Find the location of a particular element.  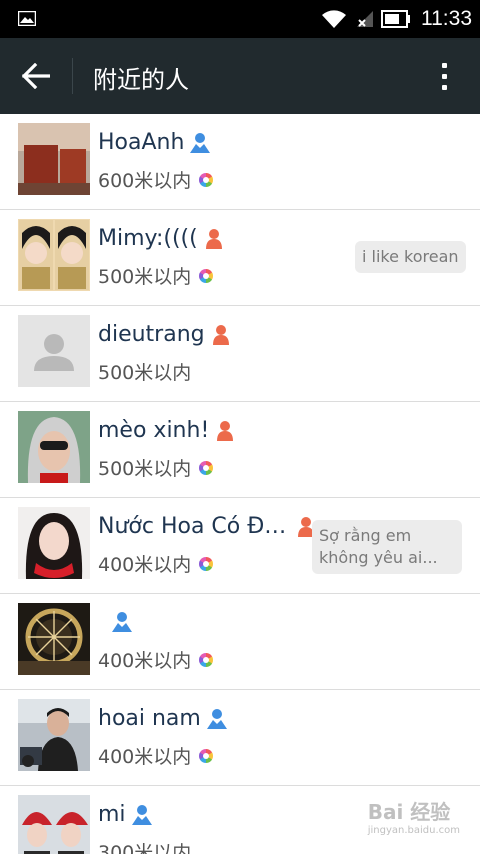

battery-icon is located at coordinates (395, 19).